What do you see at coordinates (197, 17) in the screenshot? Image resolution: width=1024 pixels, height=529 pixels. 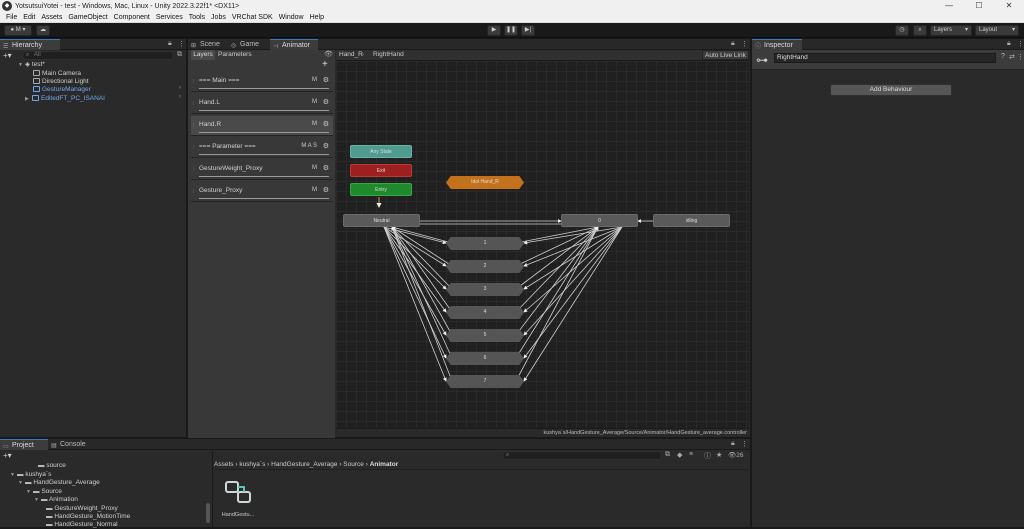 I see `menu-tools: Tools` at bounding box center [197, 17].